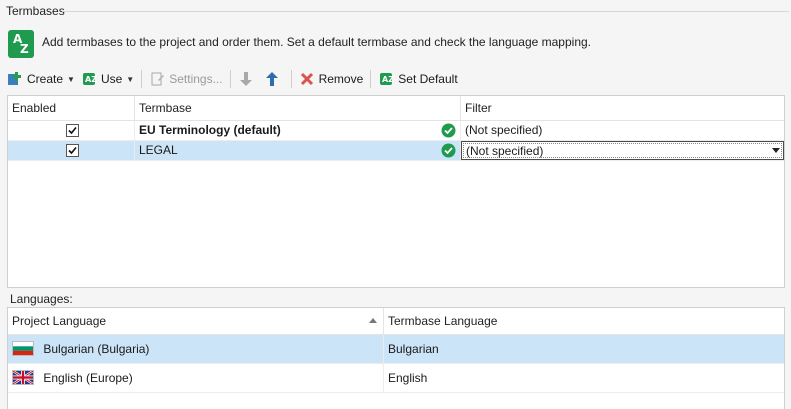  I want to click on column-header-termbase-language: Termbase Language, so click(584, 321).